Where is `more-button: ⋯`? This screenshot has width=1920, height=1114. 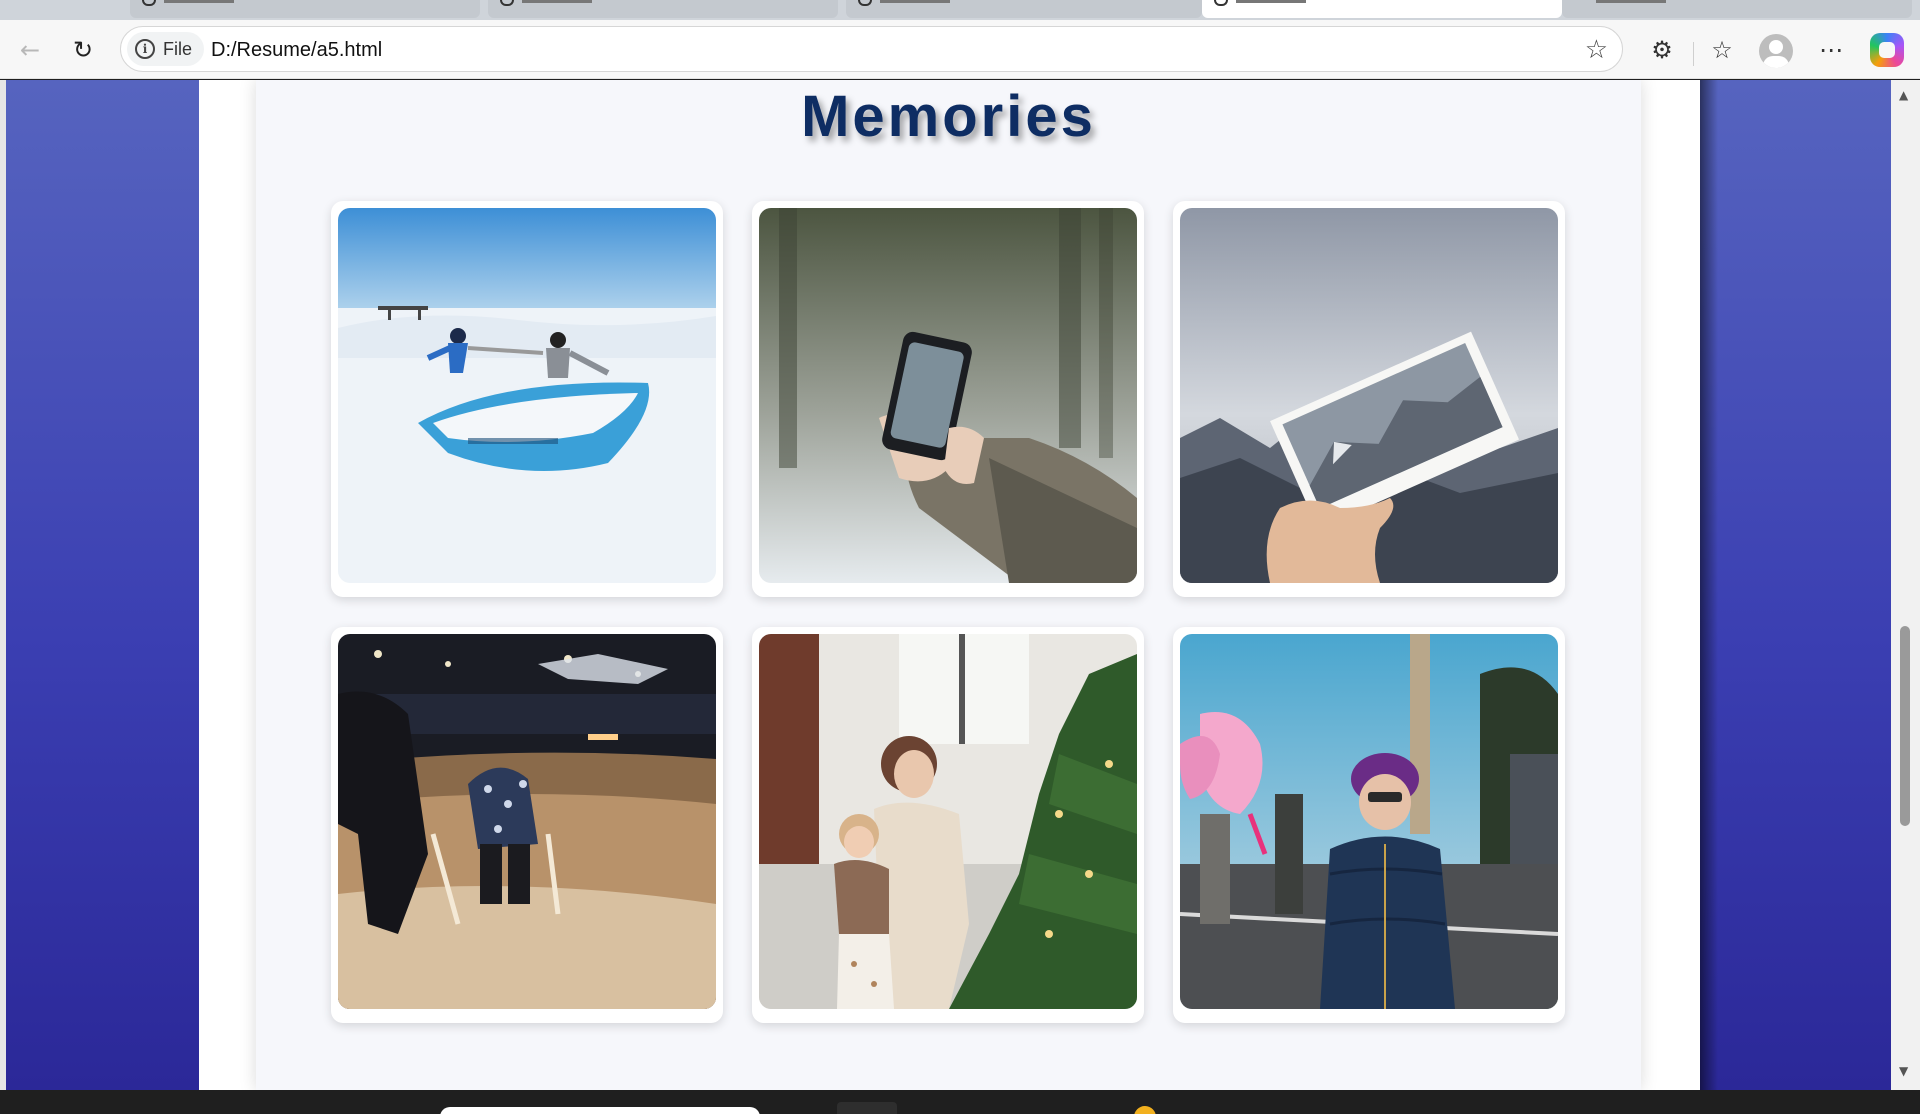
more-button: ⋯ is located at coordinates (1831, 50).